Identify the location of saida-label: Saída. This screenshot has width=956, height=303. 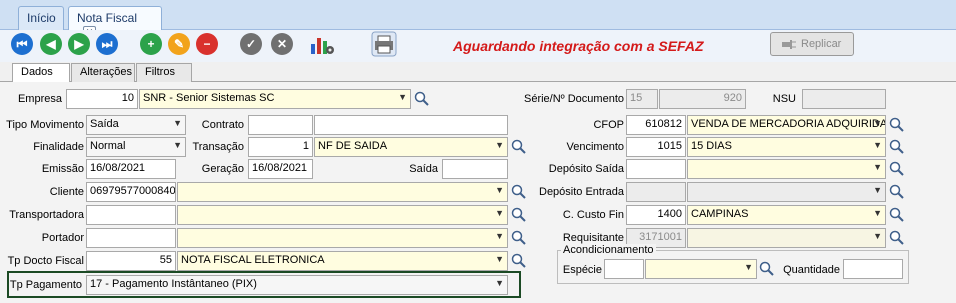
(423, 169).